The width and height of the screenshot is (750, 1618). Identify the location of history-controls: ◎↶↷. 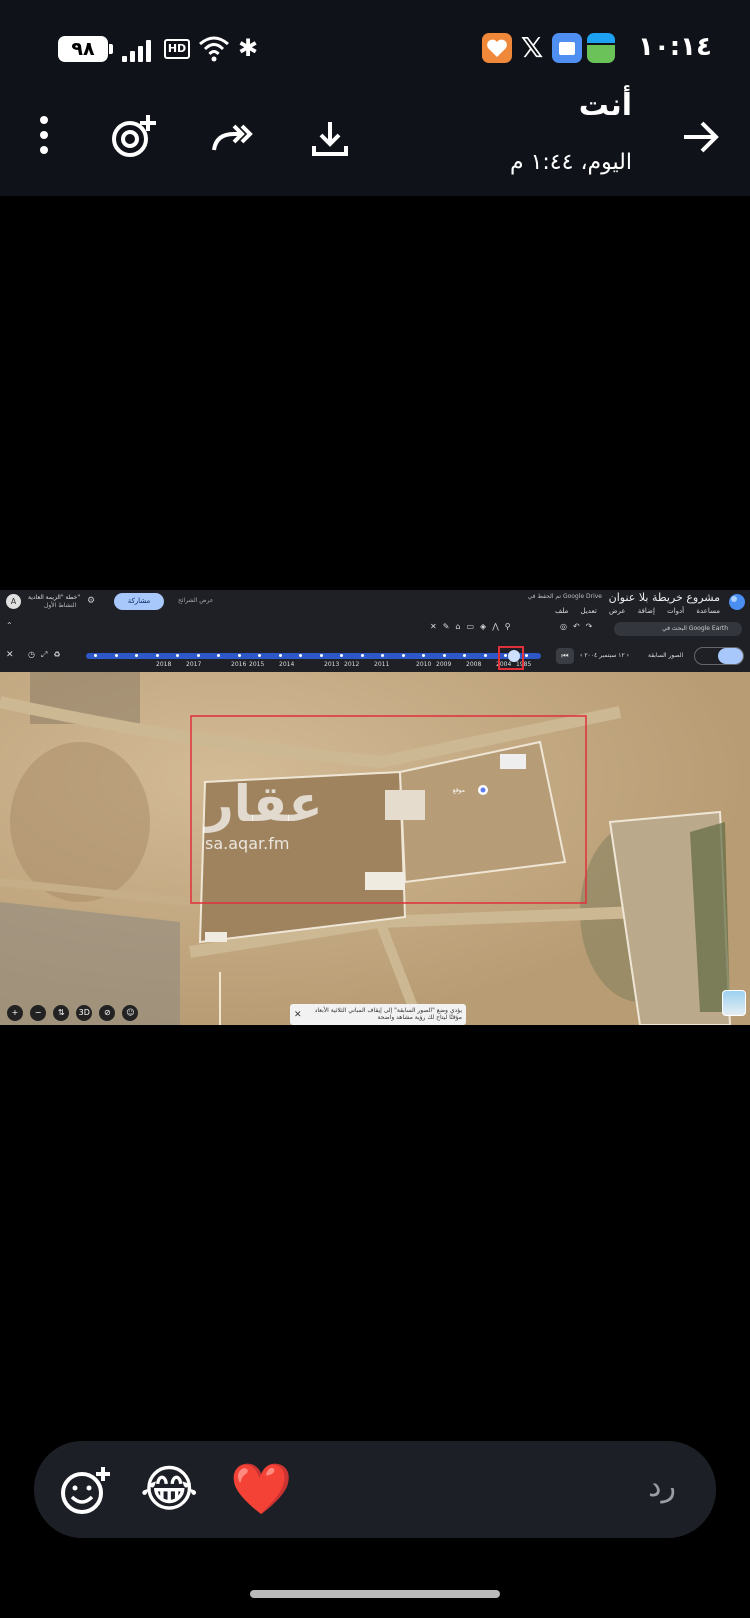
(579, 626).